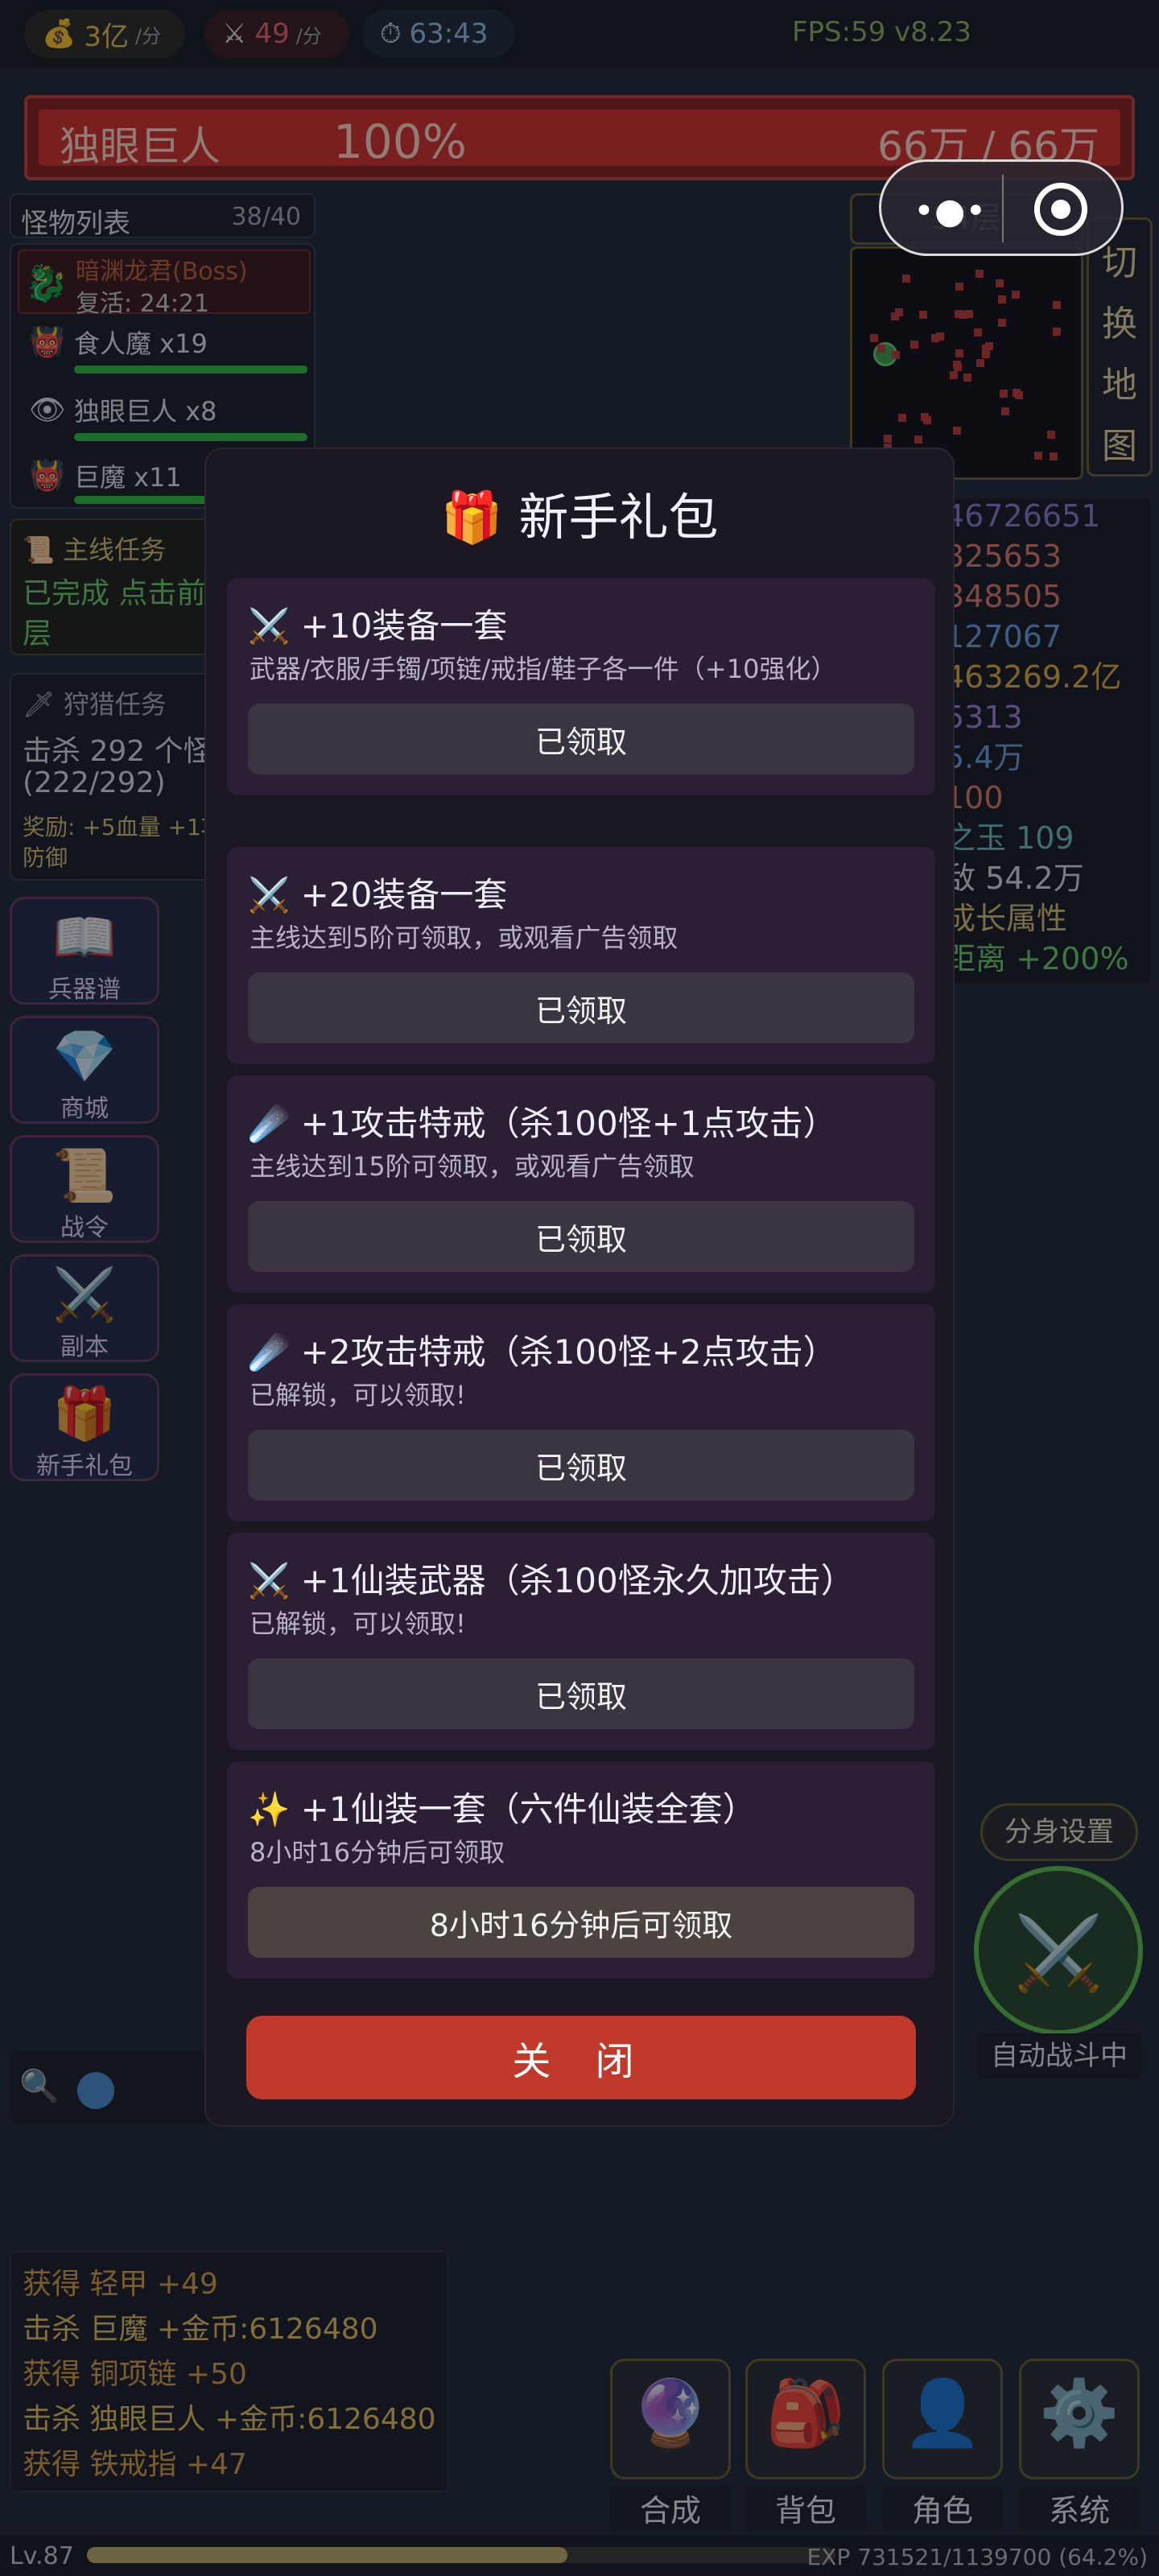 This screenshot has width=1159, height=2576. What do you see at coordinates (528, 1809) in the screenshot?
I see `gift-card-title: +1仙装一套（六件仙装全套）` at bounding box center [528, 1809].